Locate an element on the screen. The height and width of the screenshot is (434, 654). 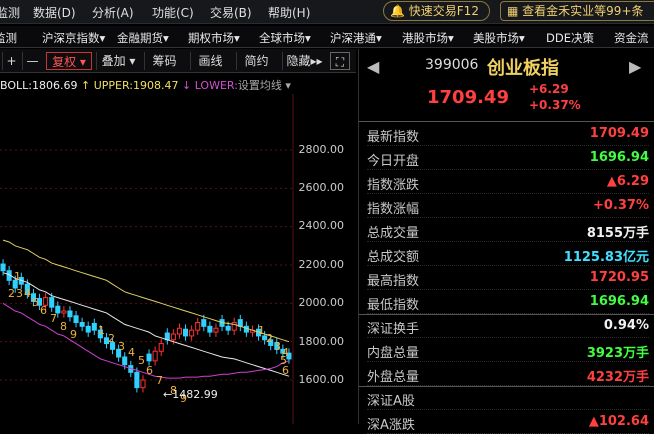
index-change: +6.29 is located at coordinates (549, 89).